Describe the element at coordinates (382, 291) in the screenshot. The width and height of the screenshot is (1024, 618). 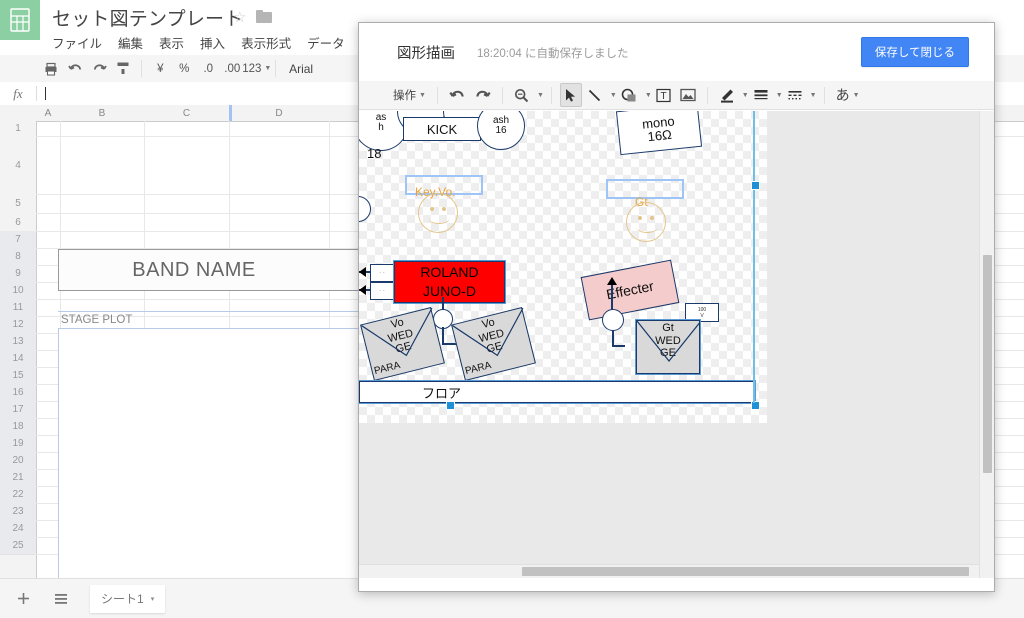
I see `di-box-bottom: · ·` at that location.